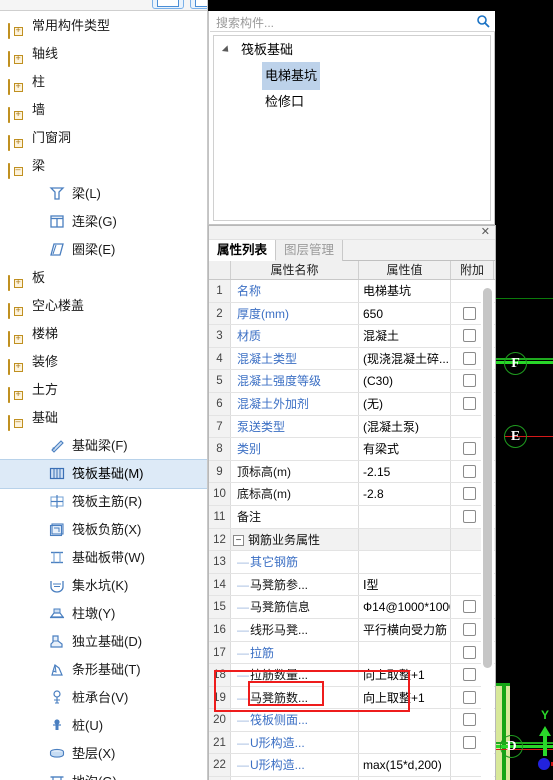  Describe the element at coordinates (168, 4) in the screenshot. I see `list-view-button` at that location.